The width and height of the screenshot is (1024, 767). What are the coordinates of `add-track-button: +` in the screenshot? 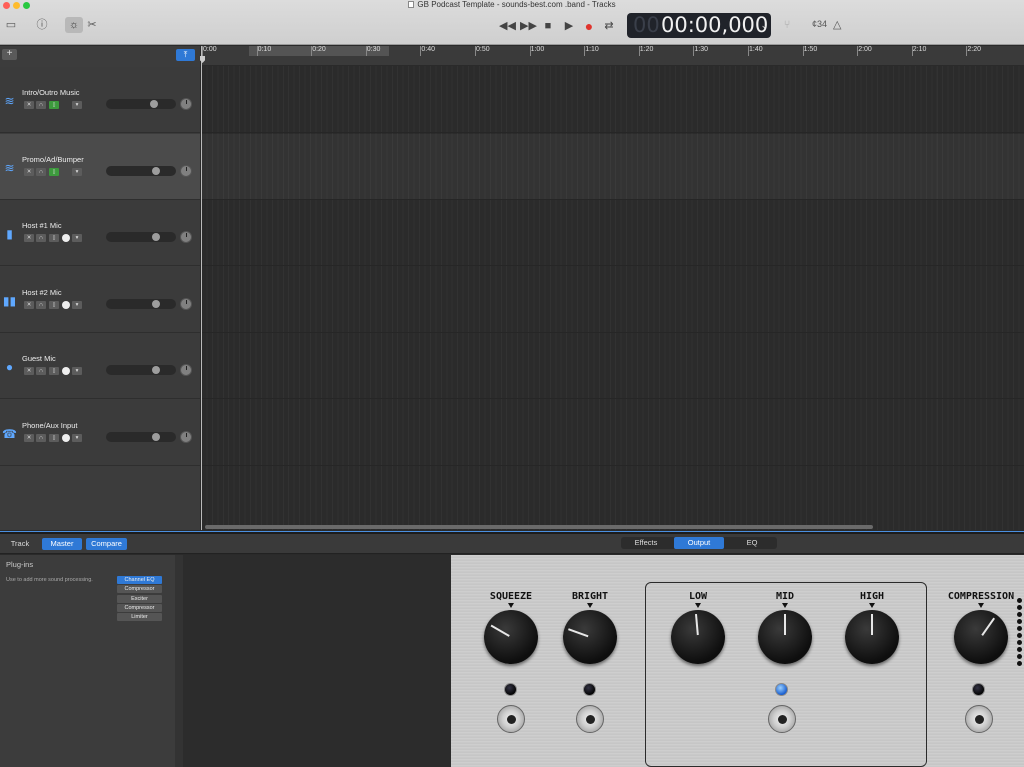 It's located at (9, 54).